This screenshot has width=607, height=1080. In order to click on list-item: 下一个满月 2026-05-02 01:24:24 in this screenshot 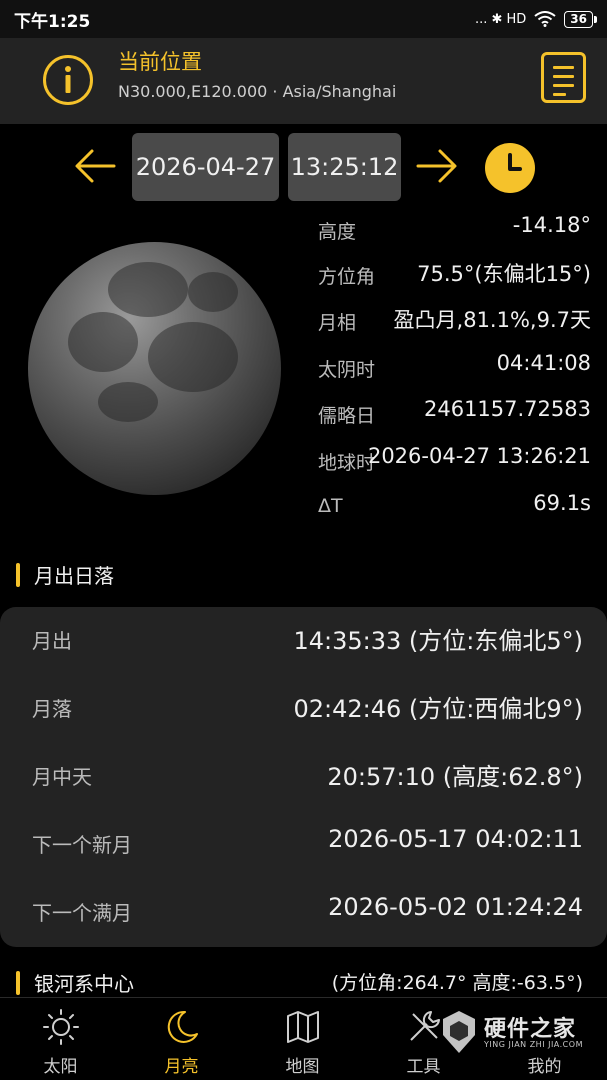, I will do `click(303, 913)`.